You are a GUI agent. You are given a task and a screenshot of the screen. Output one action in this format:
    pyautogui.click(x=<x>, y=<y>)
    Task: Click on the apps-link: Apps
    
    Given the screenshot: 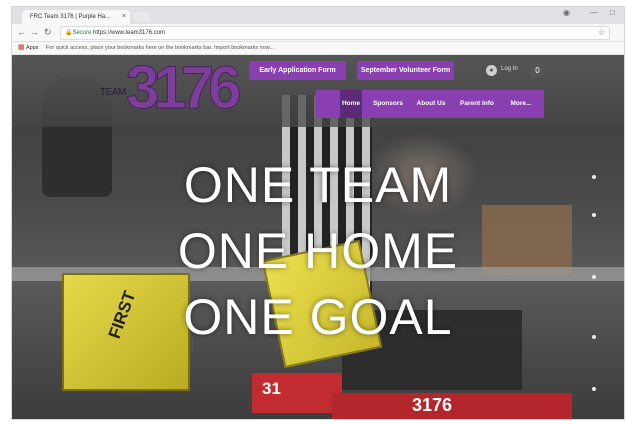 What is the action you would take?
    pyautogui.click(x=32, y=48)
    